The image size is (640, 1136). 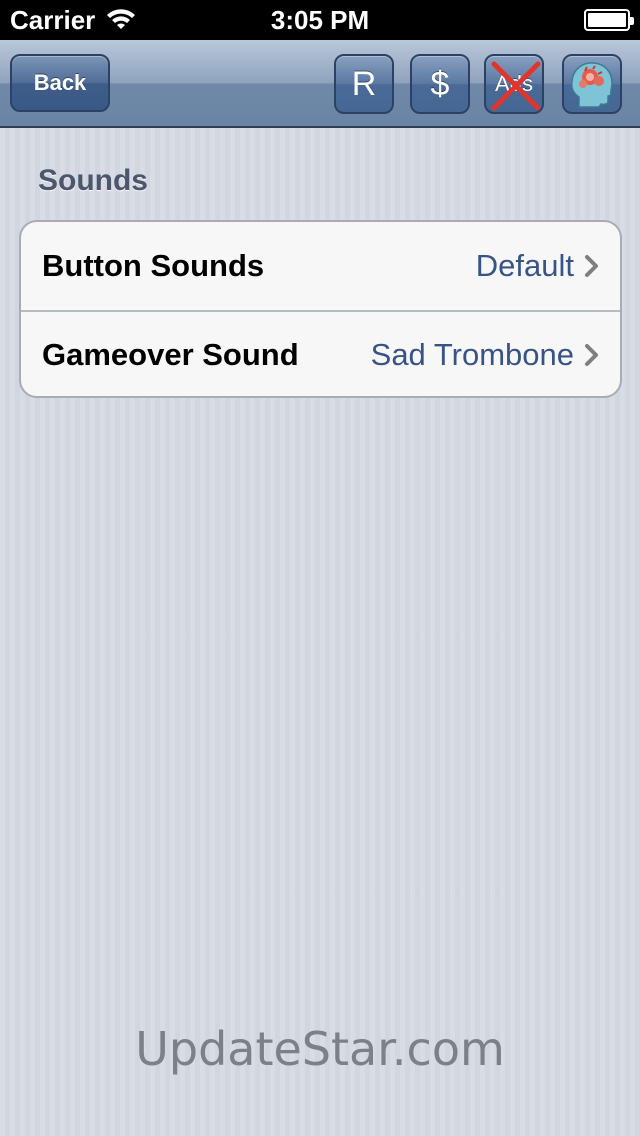 What do you see at coordinates (170, 354) in the screenshot?
I see `row-label: Gameover Sound` at bounding box center [170, 354].